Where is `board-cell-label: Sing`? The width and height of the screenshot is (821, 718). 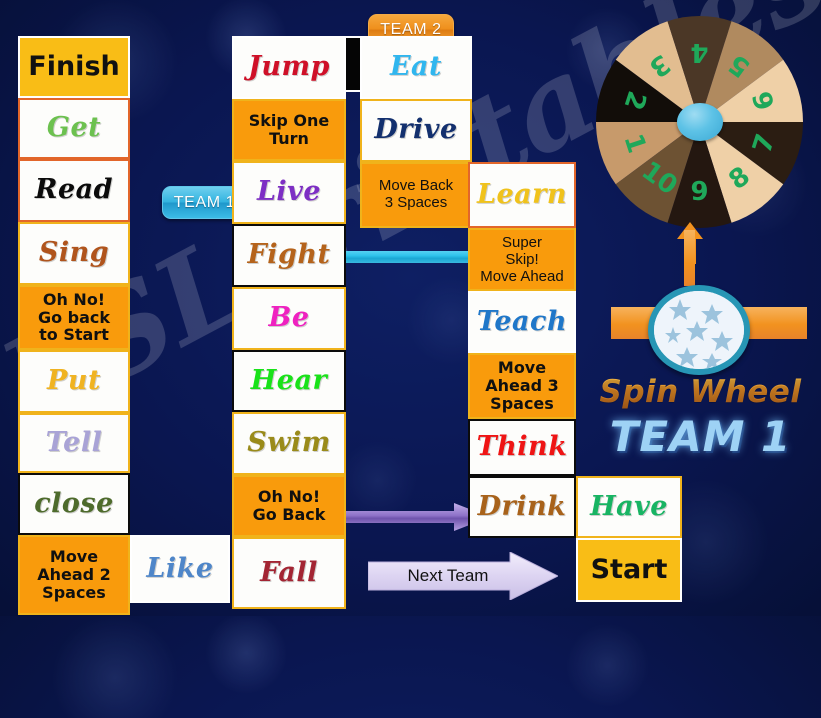
board-cell-label: Sing is located at coordinates (74, 253).